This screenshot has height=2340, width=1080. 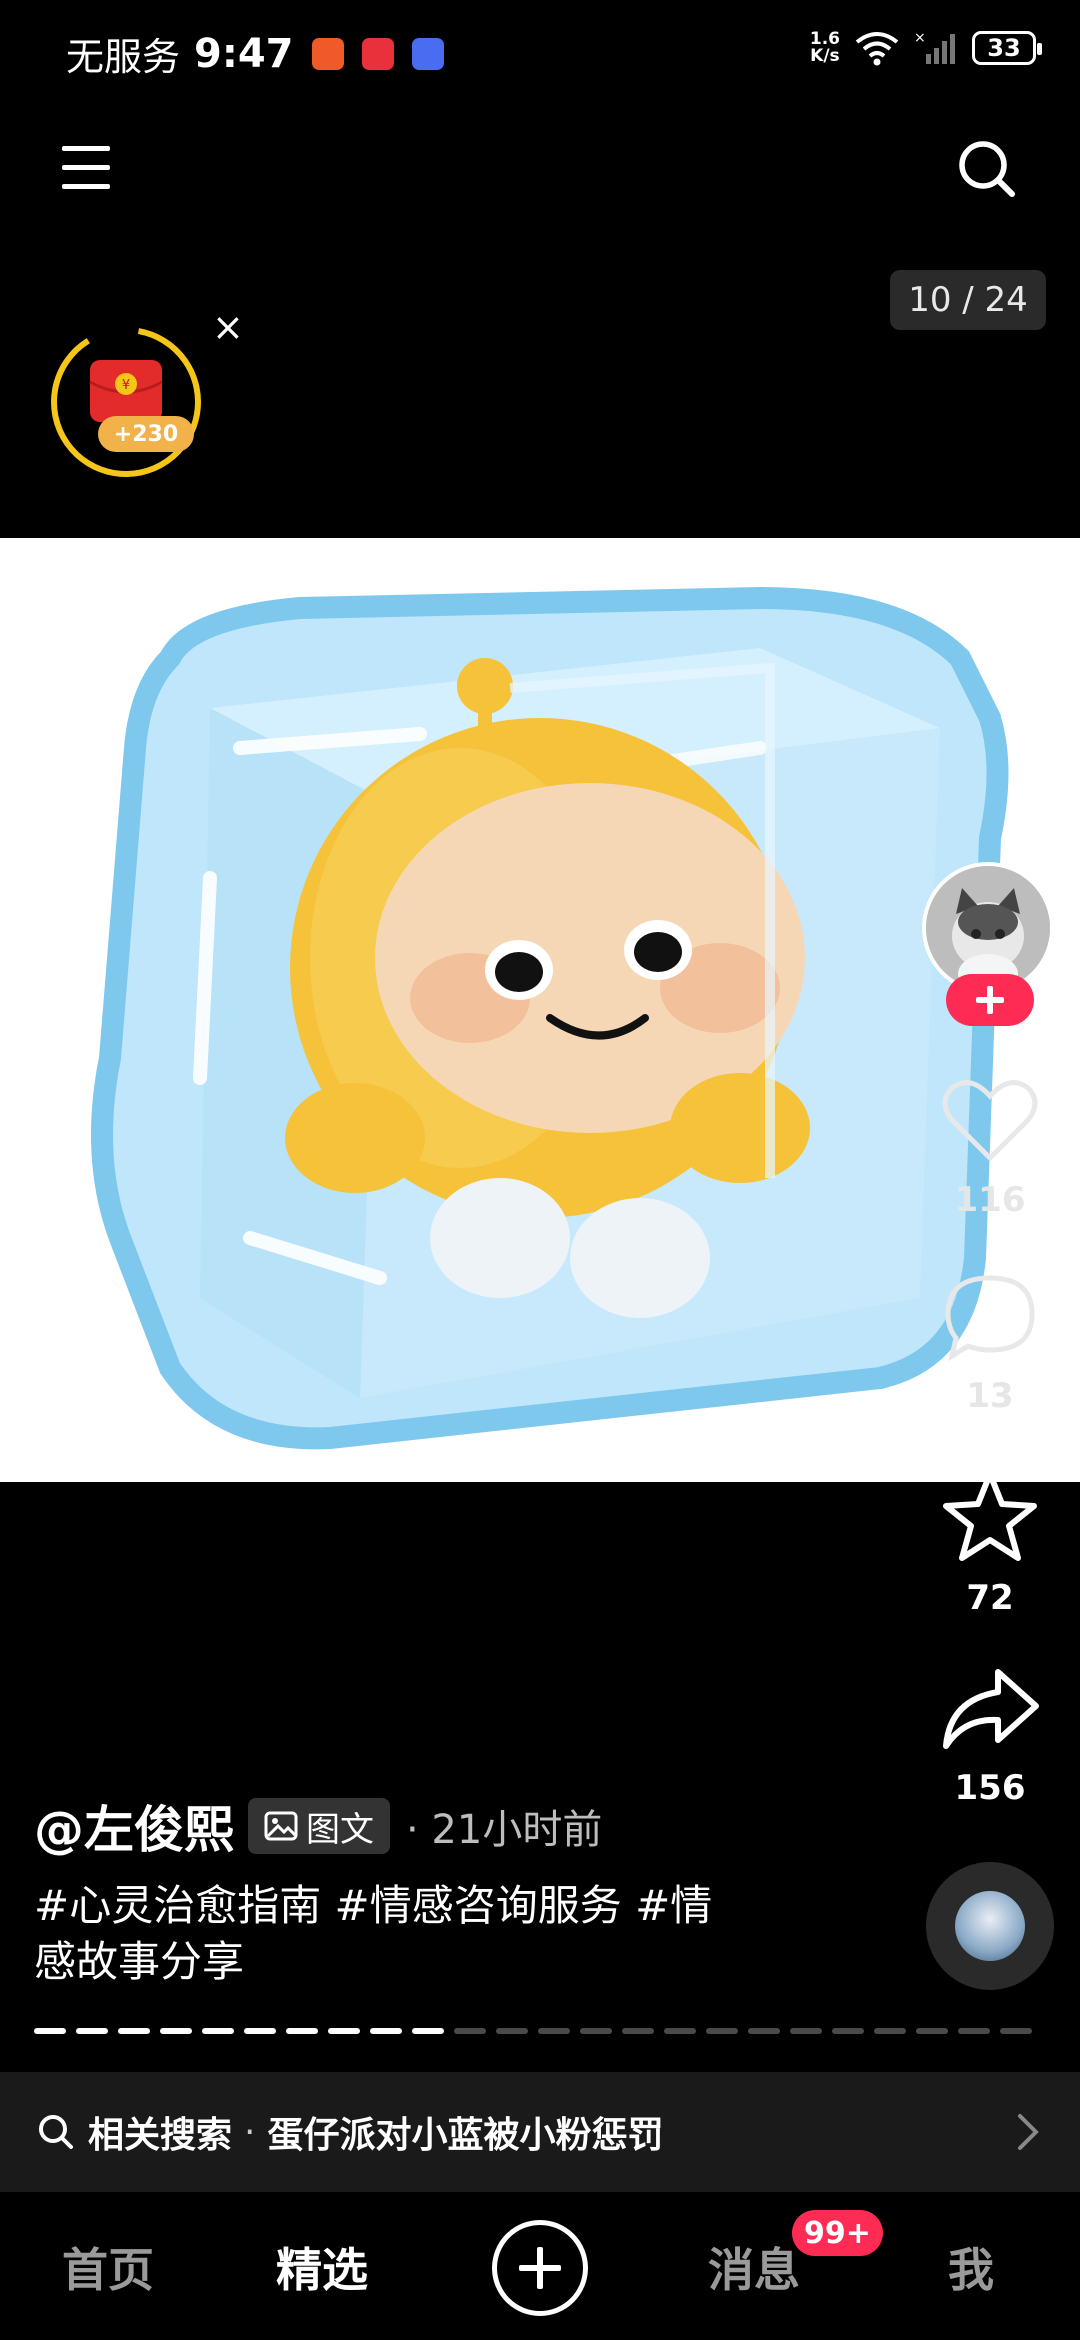 I want to click on reward-progress-ring: ¥, so click(x=126, y=402).